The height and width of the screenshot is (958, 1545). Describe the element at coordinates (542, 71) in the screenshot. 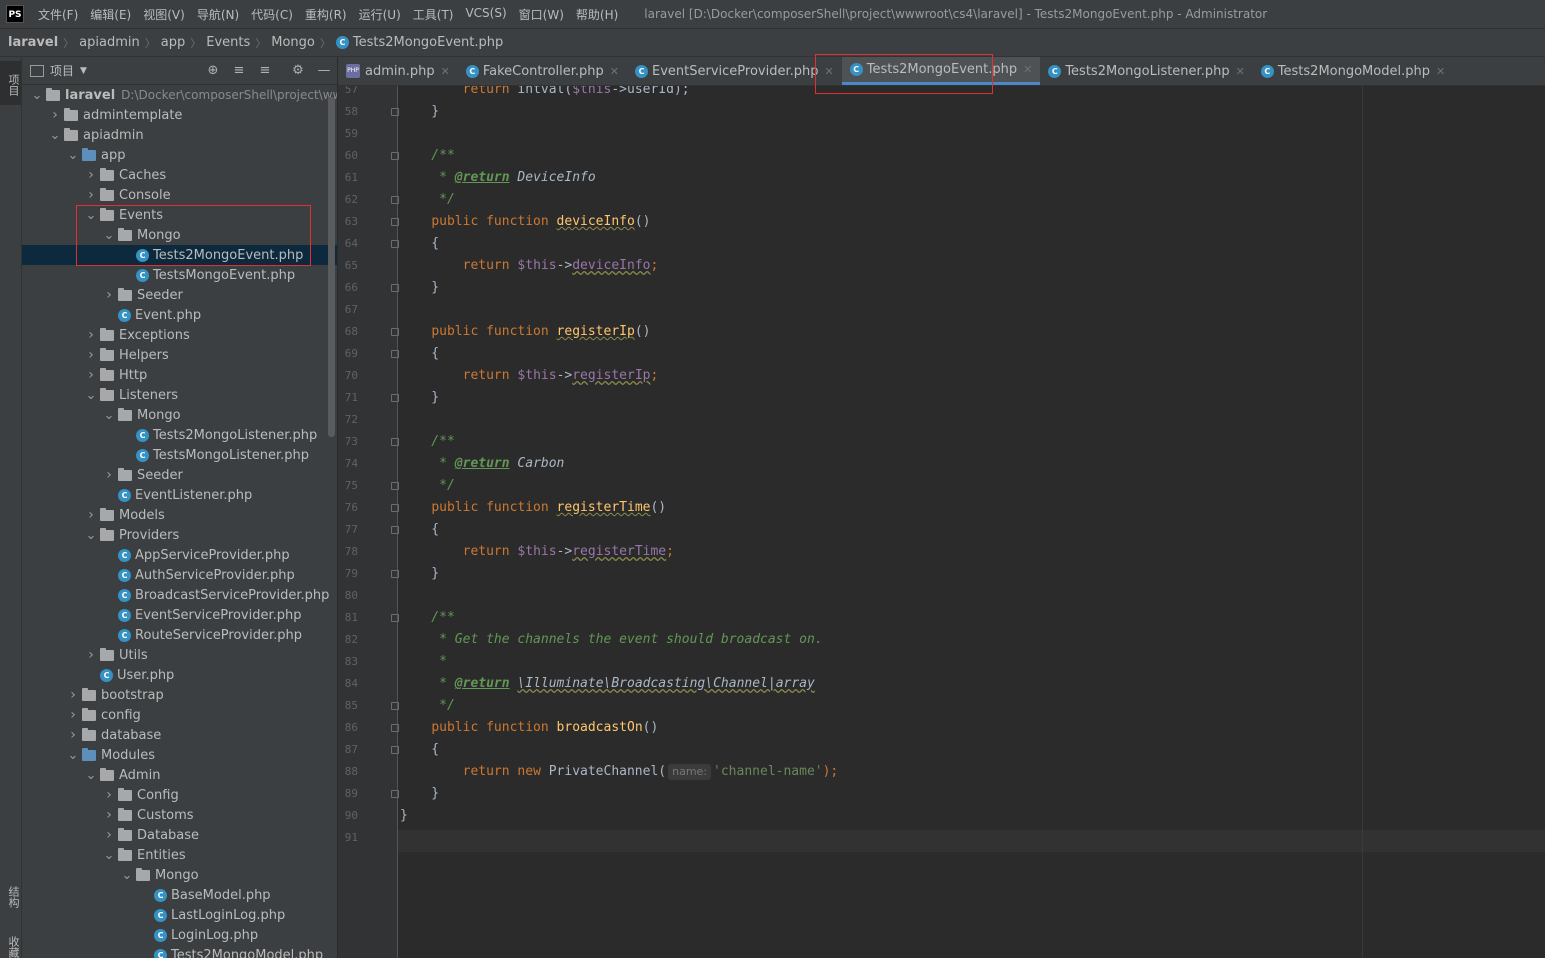

I see `editor-tab: C FakeController.php ✕` at that location.